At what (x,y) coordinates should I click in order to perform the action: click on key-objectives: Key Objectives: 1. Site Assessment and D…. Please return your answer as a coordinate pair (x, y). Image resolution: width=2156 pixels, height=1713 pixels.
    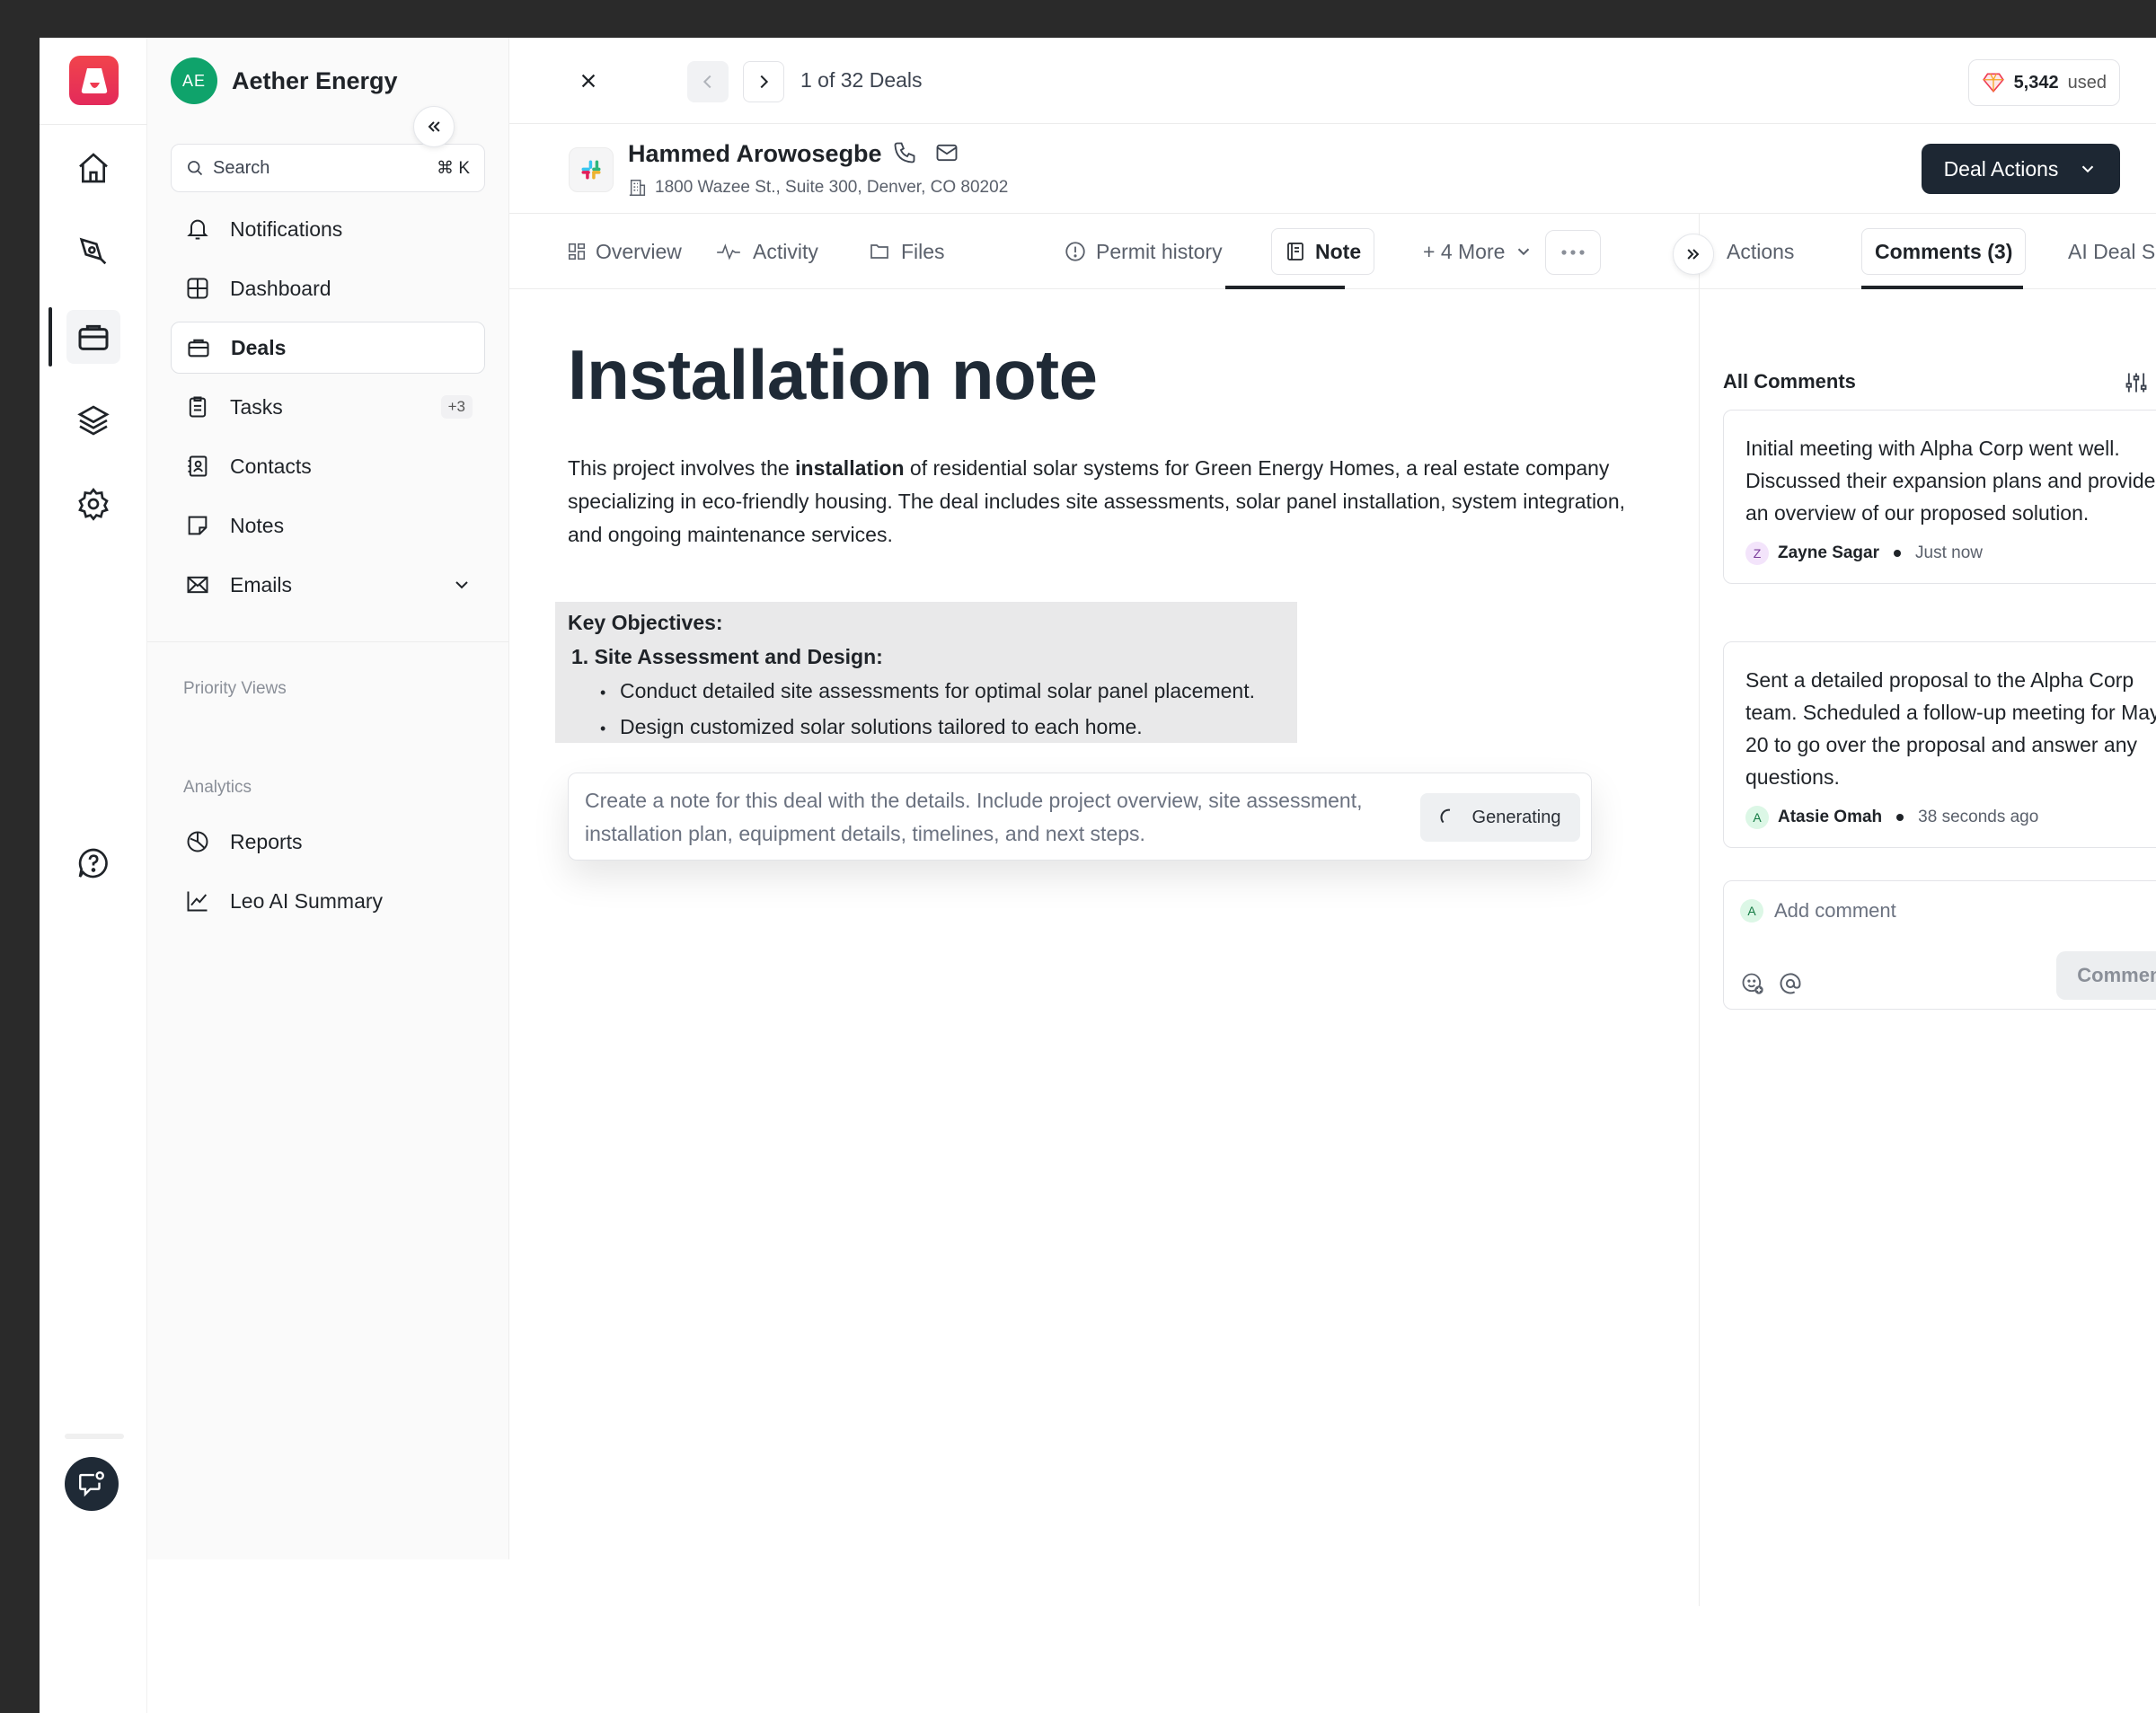
    Looking at the image, I should click on (912, 675).